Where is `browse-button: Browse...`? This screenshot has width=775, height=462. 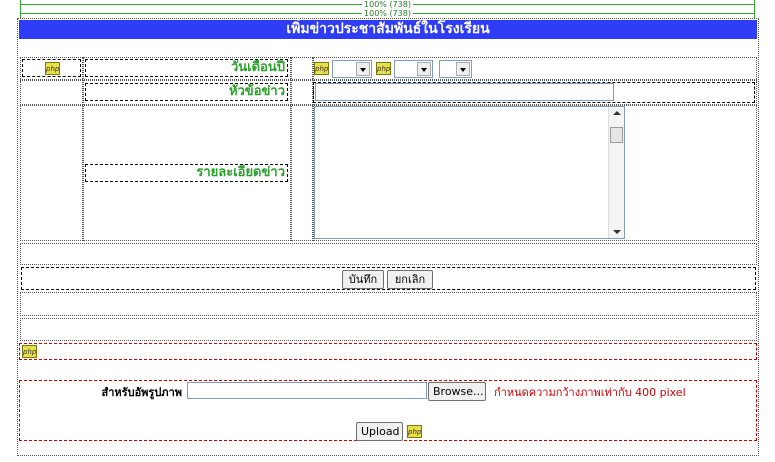 browse-button: Browse... is located at coordinates (457, 391).